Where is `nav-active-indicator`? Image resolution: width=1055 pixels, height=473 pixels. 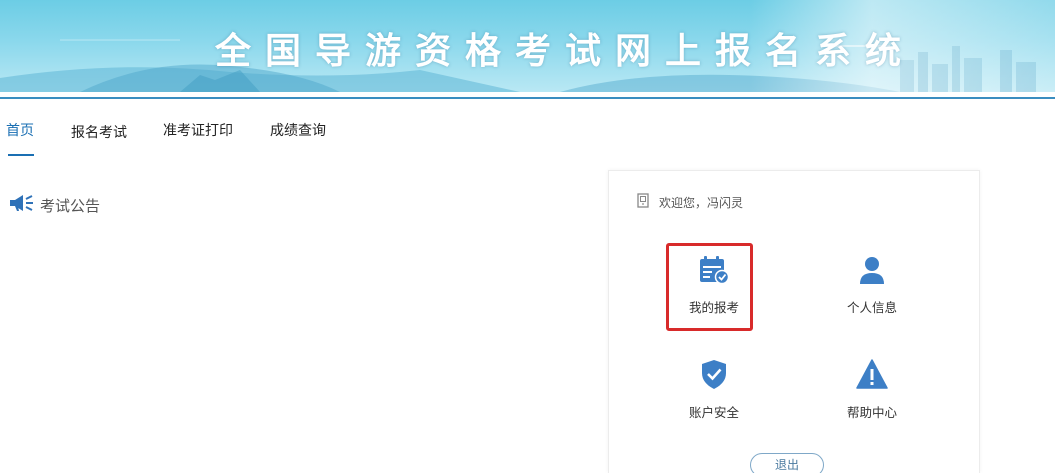
nav-active-indicator is located at coordinates (21, 155).